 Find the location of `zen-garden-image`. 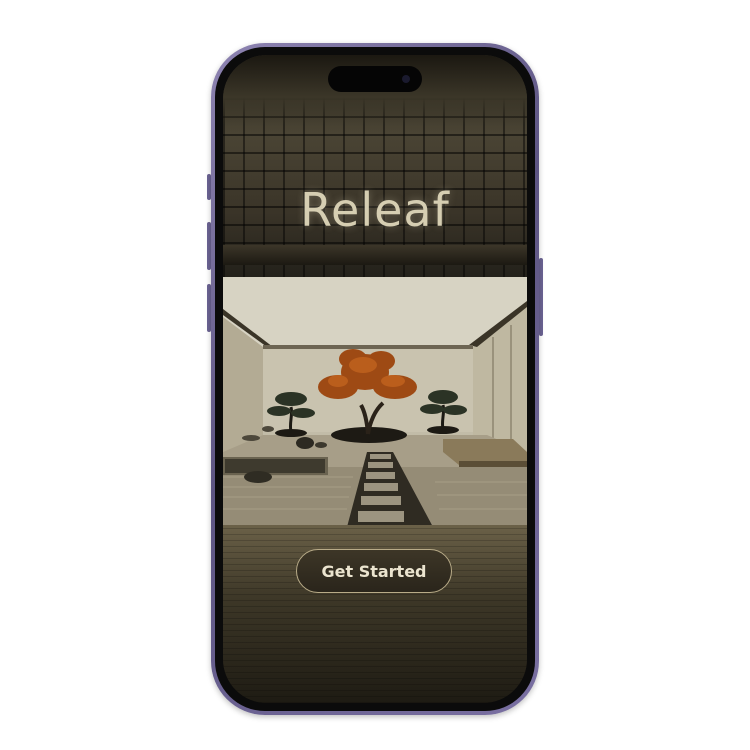

zen-garden-image is located at coordinates (375, 402).